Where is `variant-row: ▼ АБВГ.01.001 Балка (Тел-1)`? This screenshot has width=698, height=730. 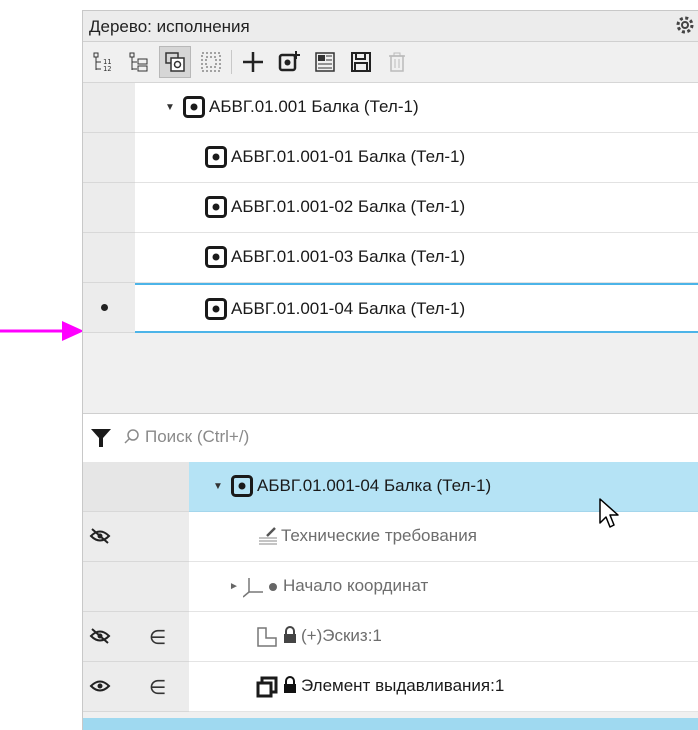 variant-row: ▼ АБВГ.01.001 Балка (Тел-1) is located at coordinates (390, 108).